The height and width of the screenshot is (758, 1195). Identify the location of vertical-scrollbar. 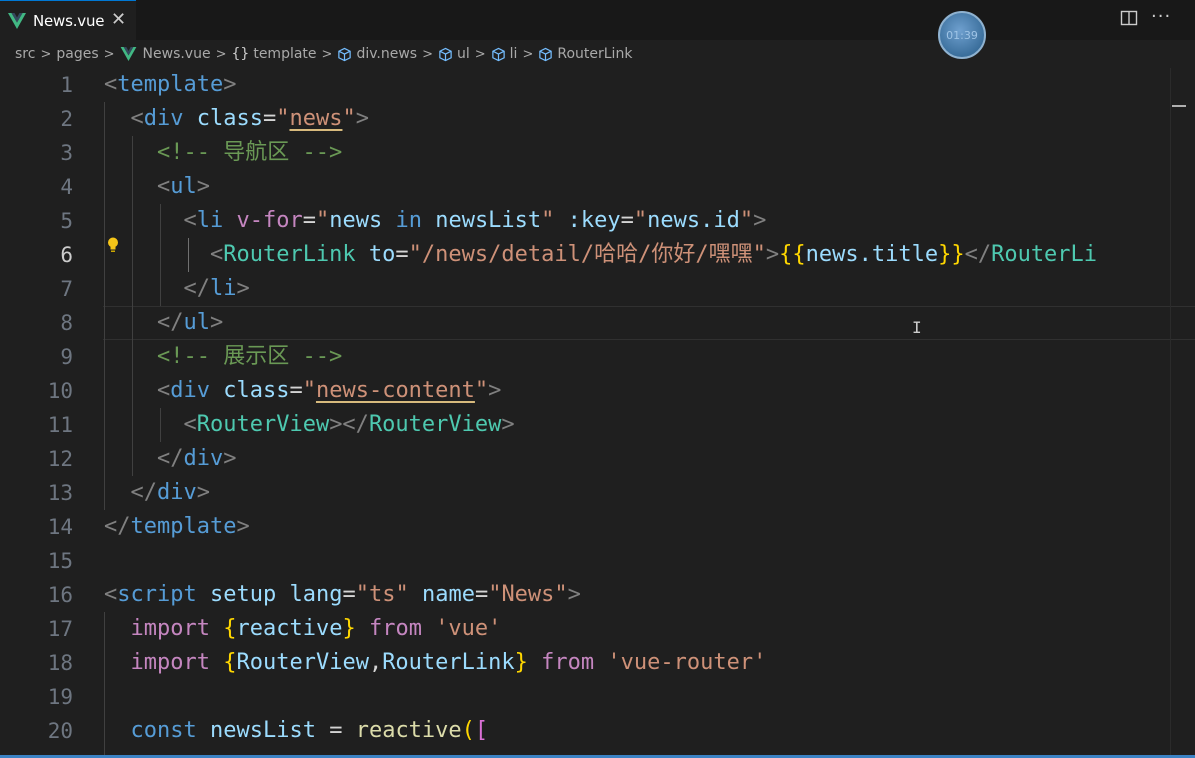
(1182, 413).